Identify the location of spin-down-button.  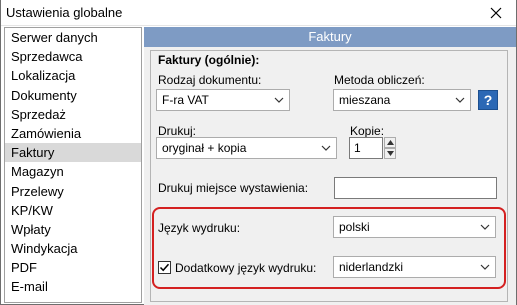
(390, 153).